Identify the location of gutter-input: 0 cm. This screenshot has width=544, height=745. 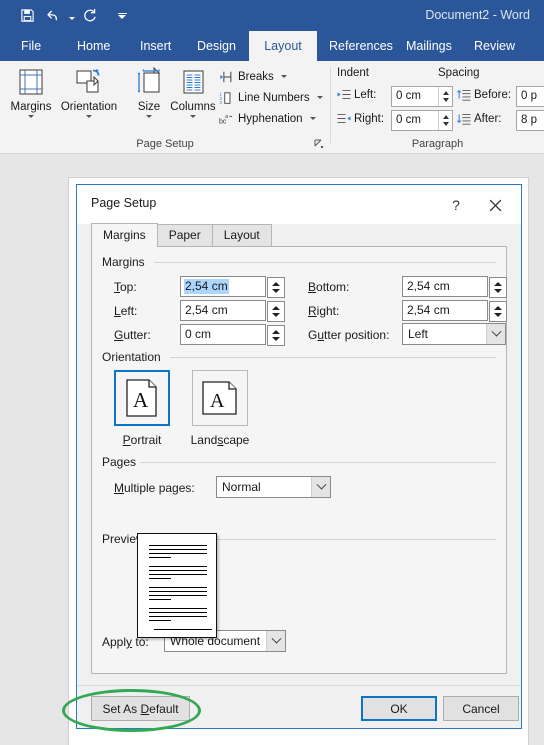
(232, 335).